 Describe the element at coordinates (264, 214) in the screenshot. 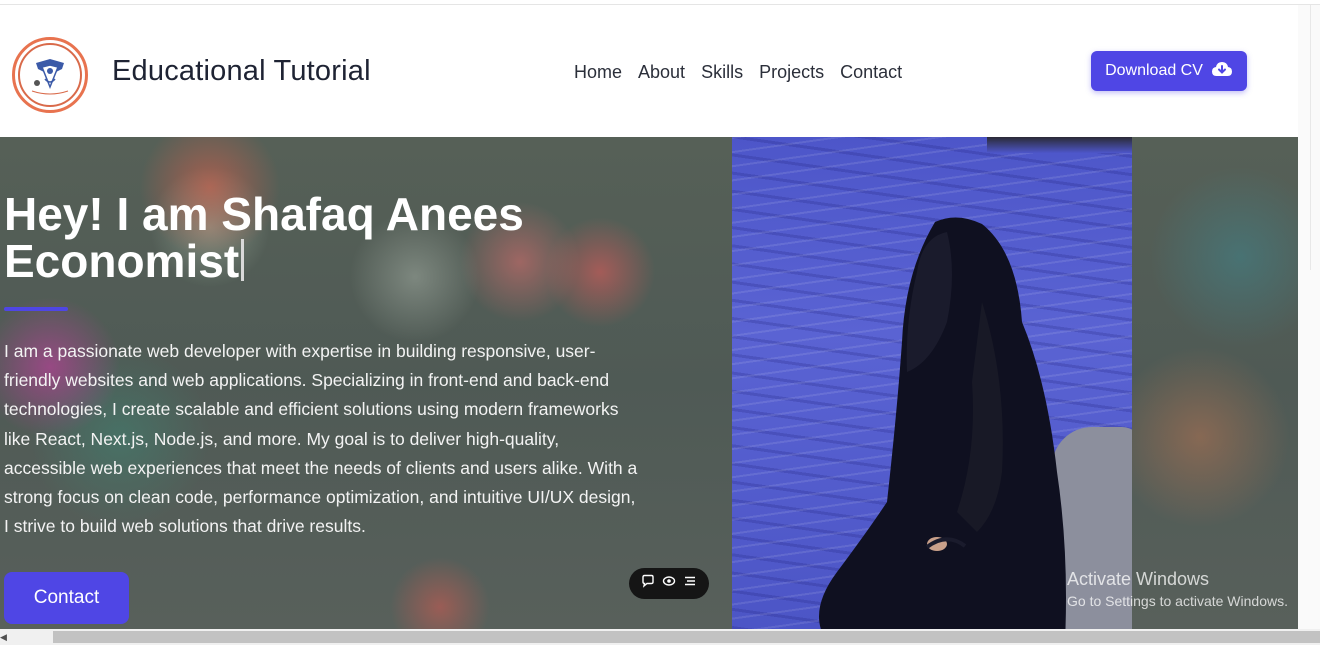

I see `hero-title-line1: Hey! I am Shafaq Anees` at that location.